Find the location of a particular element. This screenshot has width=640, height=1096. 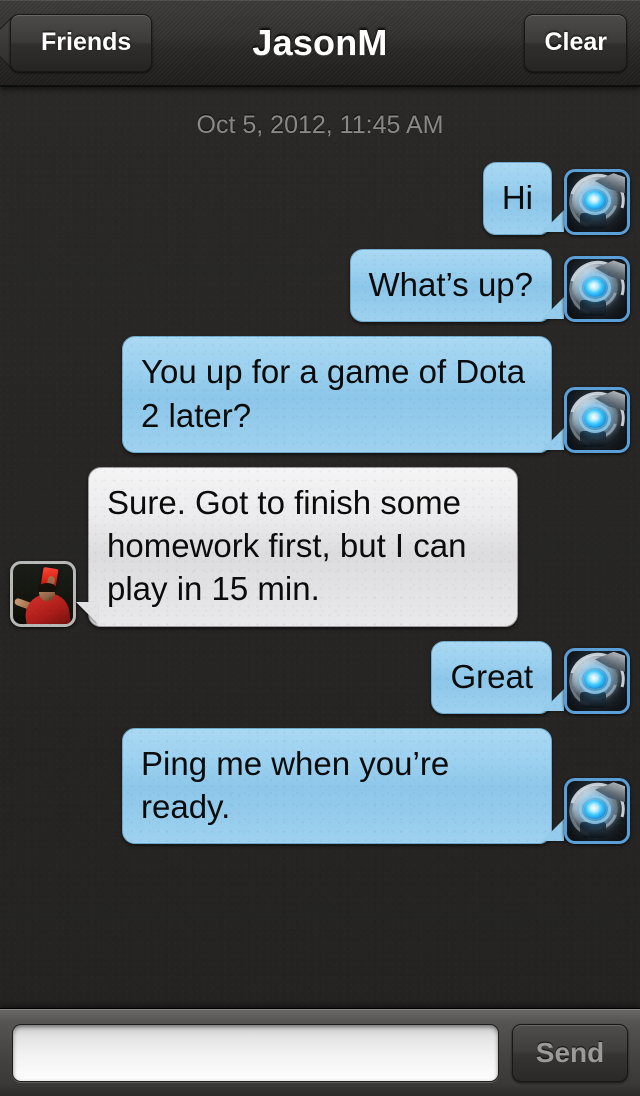

avatar-hair is located at coordinates (47, 587).